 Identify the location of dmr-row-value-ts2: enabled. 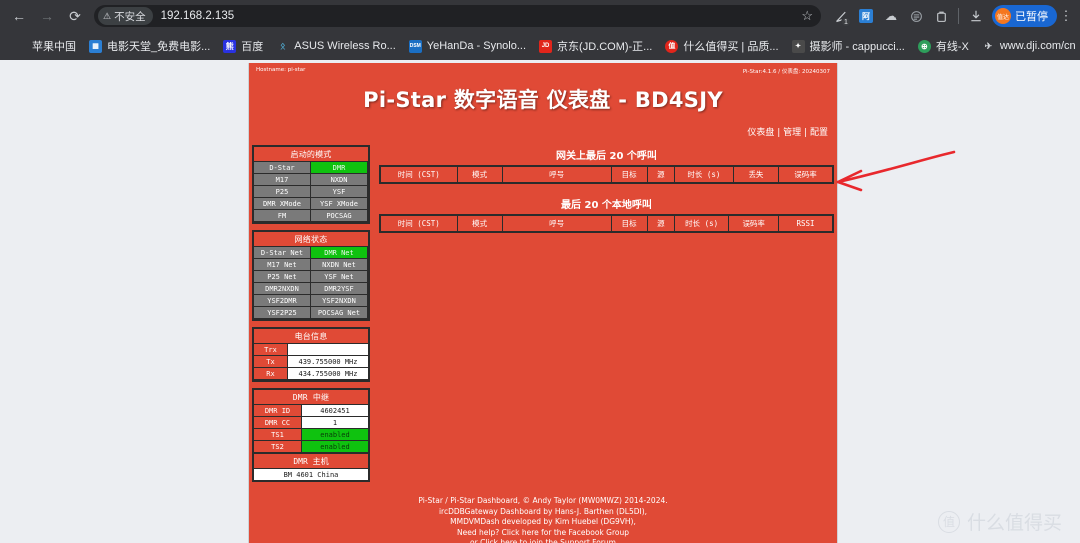
(335, 447).